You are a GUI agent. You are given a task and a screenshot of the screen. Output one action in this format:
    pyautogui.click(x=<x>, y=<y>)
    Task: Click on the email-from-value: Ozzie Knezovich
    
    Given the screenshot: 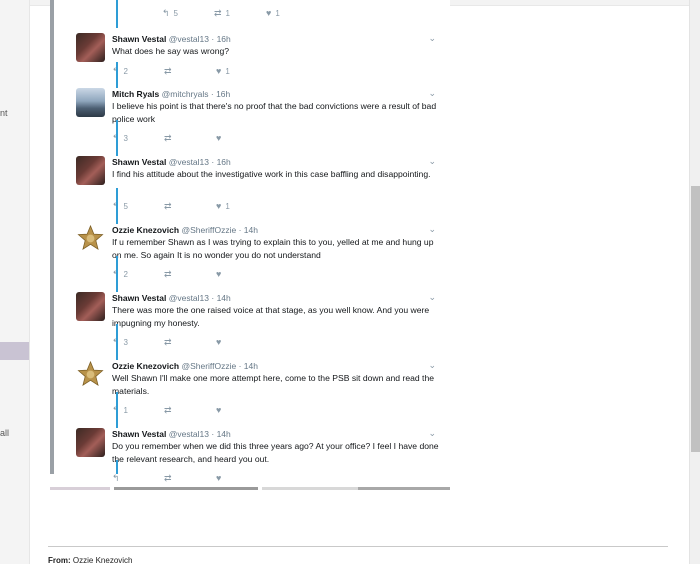 What is the action you would take?
    pyautogui.click(x=103, y=560)
    